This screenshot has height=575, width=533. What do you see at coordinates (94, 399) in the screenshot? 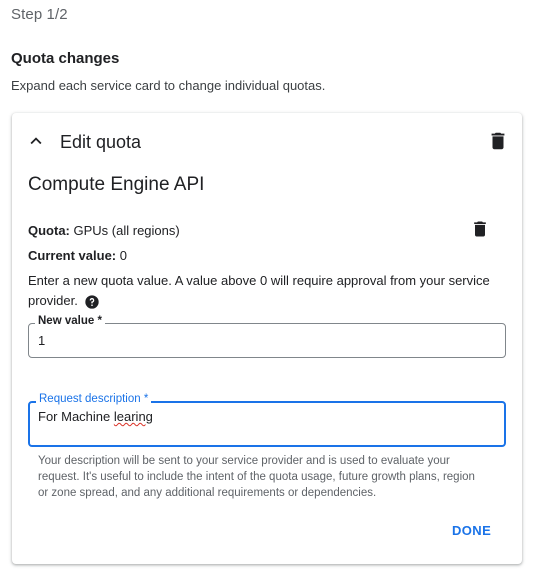
I see `request-description-label: Request description *` at bounding box center [94, 399].